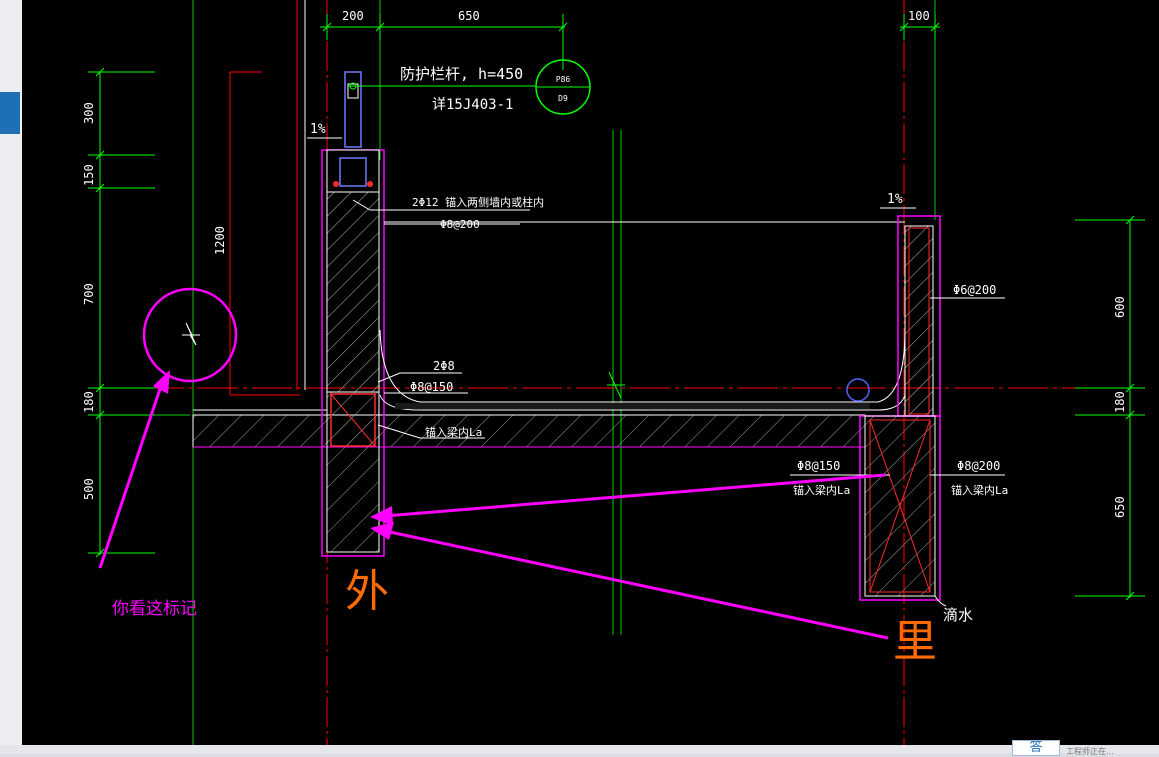  I want to click on outside-marker: 外, so click(367, 591).